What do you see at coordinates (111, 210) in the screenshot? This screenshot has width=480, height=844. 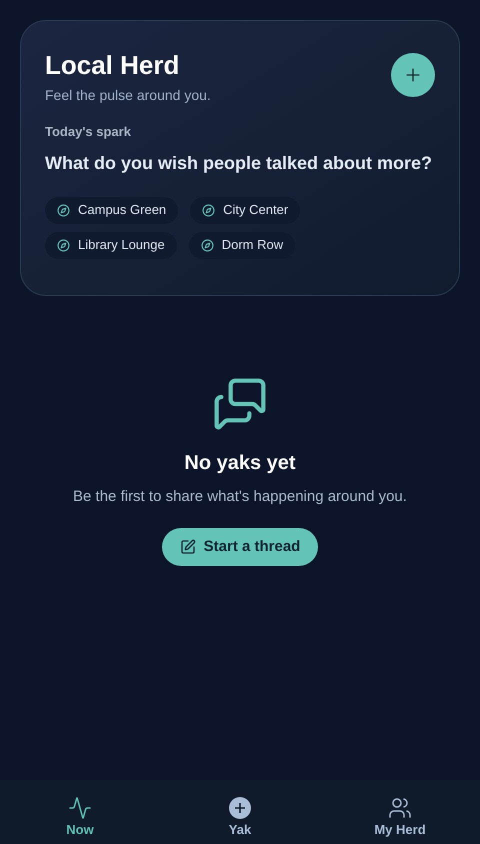 I see `place-chip: Campus Green` at bounding box center [111, 210].